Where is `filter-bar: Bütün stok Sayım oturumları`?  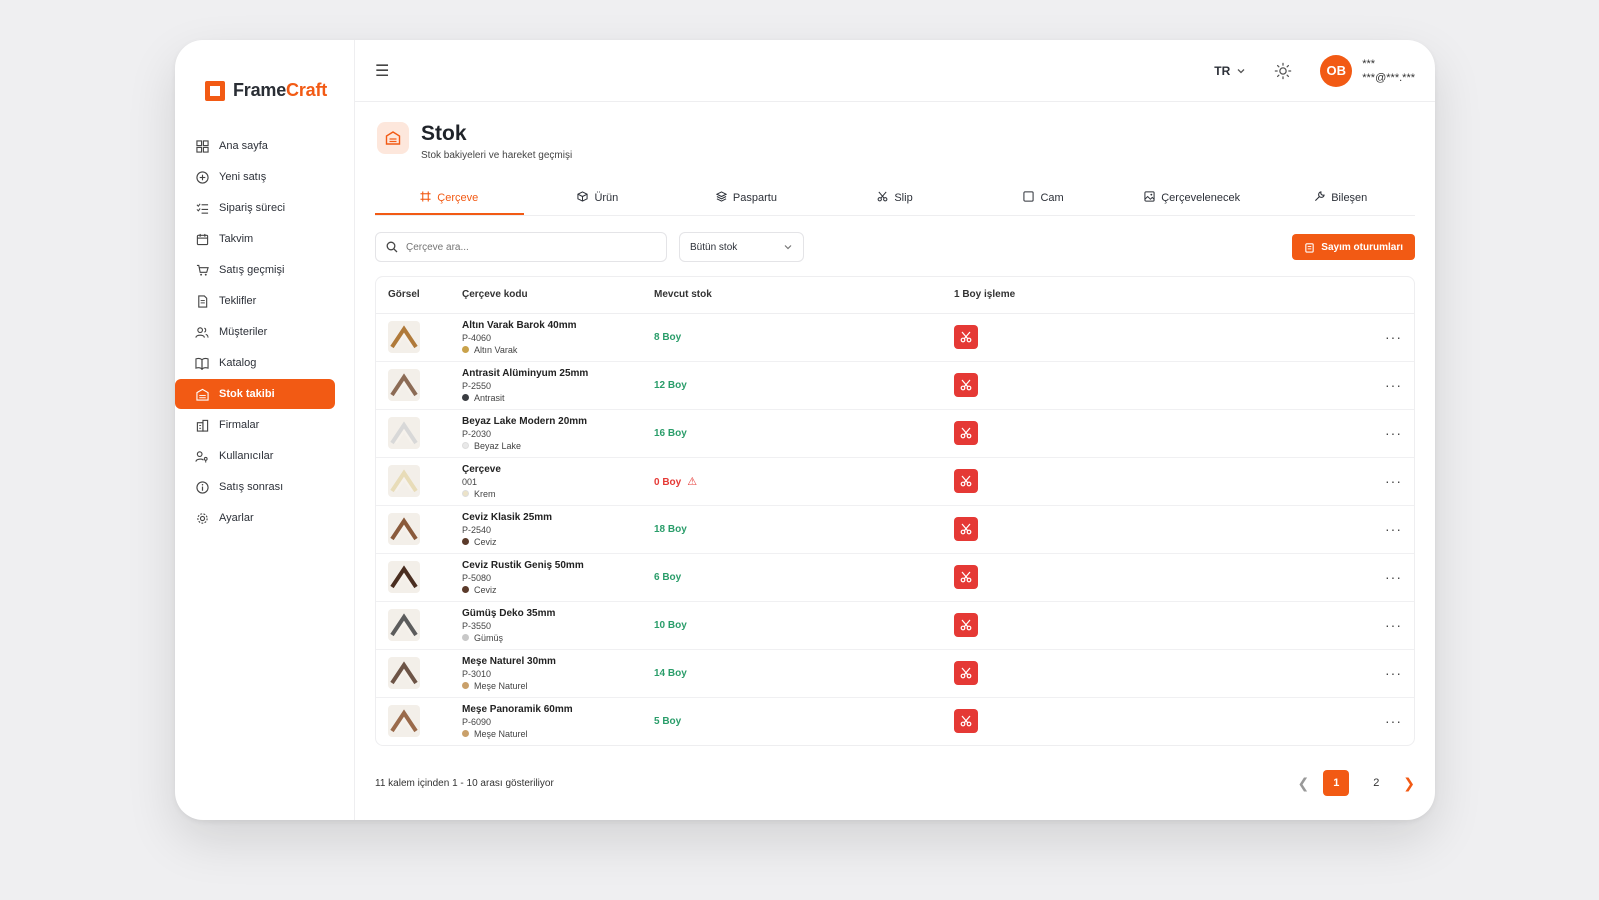
filter-bar: Bütün stok Sayım oturumları is located at coordinates (895, 247).